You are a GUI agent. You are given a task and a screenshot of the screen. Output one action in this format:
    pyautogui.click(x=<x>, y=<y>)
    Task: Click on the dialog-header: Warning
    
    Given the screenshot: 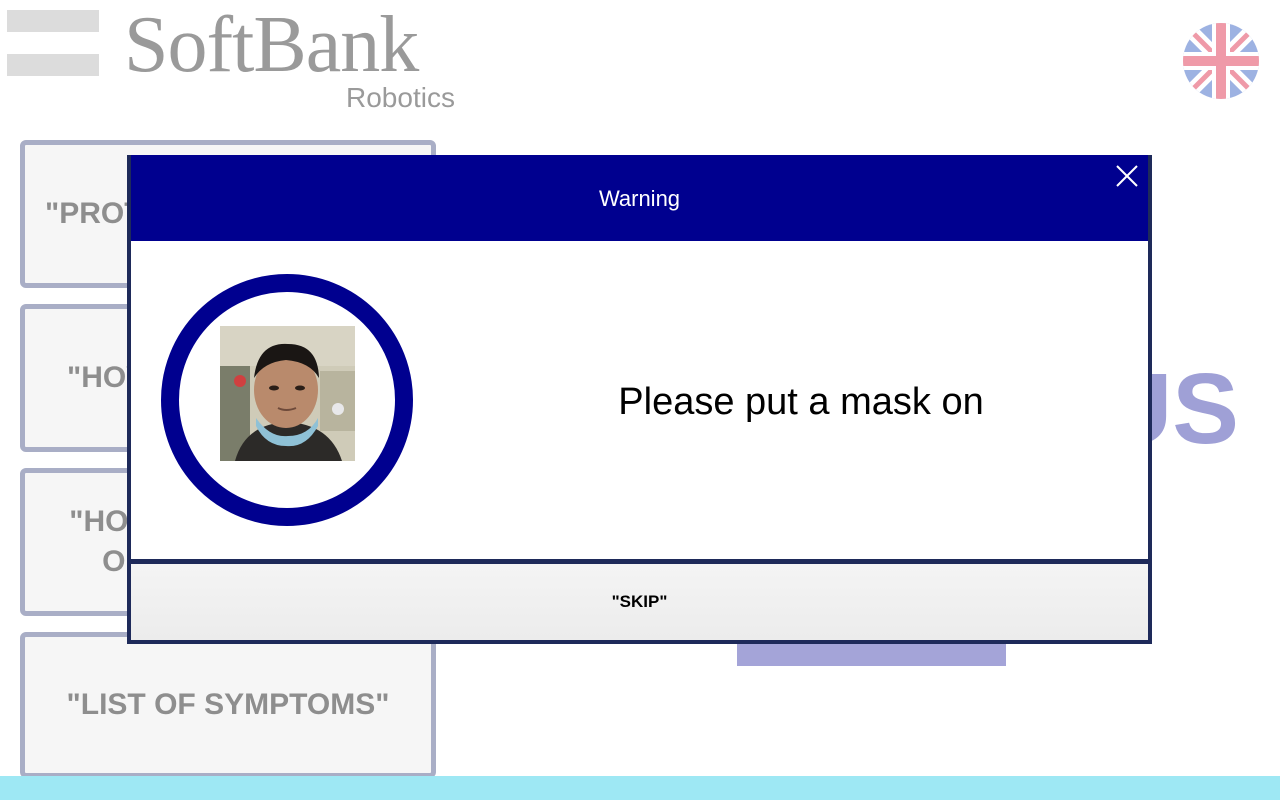 What is the action you would take?
    pyautogui.click(x=639, y=198)
    